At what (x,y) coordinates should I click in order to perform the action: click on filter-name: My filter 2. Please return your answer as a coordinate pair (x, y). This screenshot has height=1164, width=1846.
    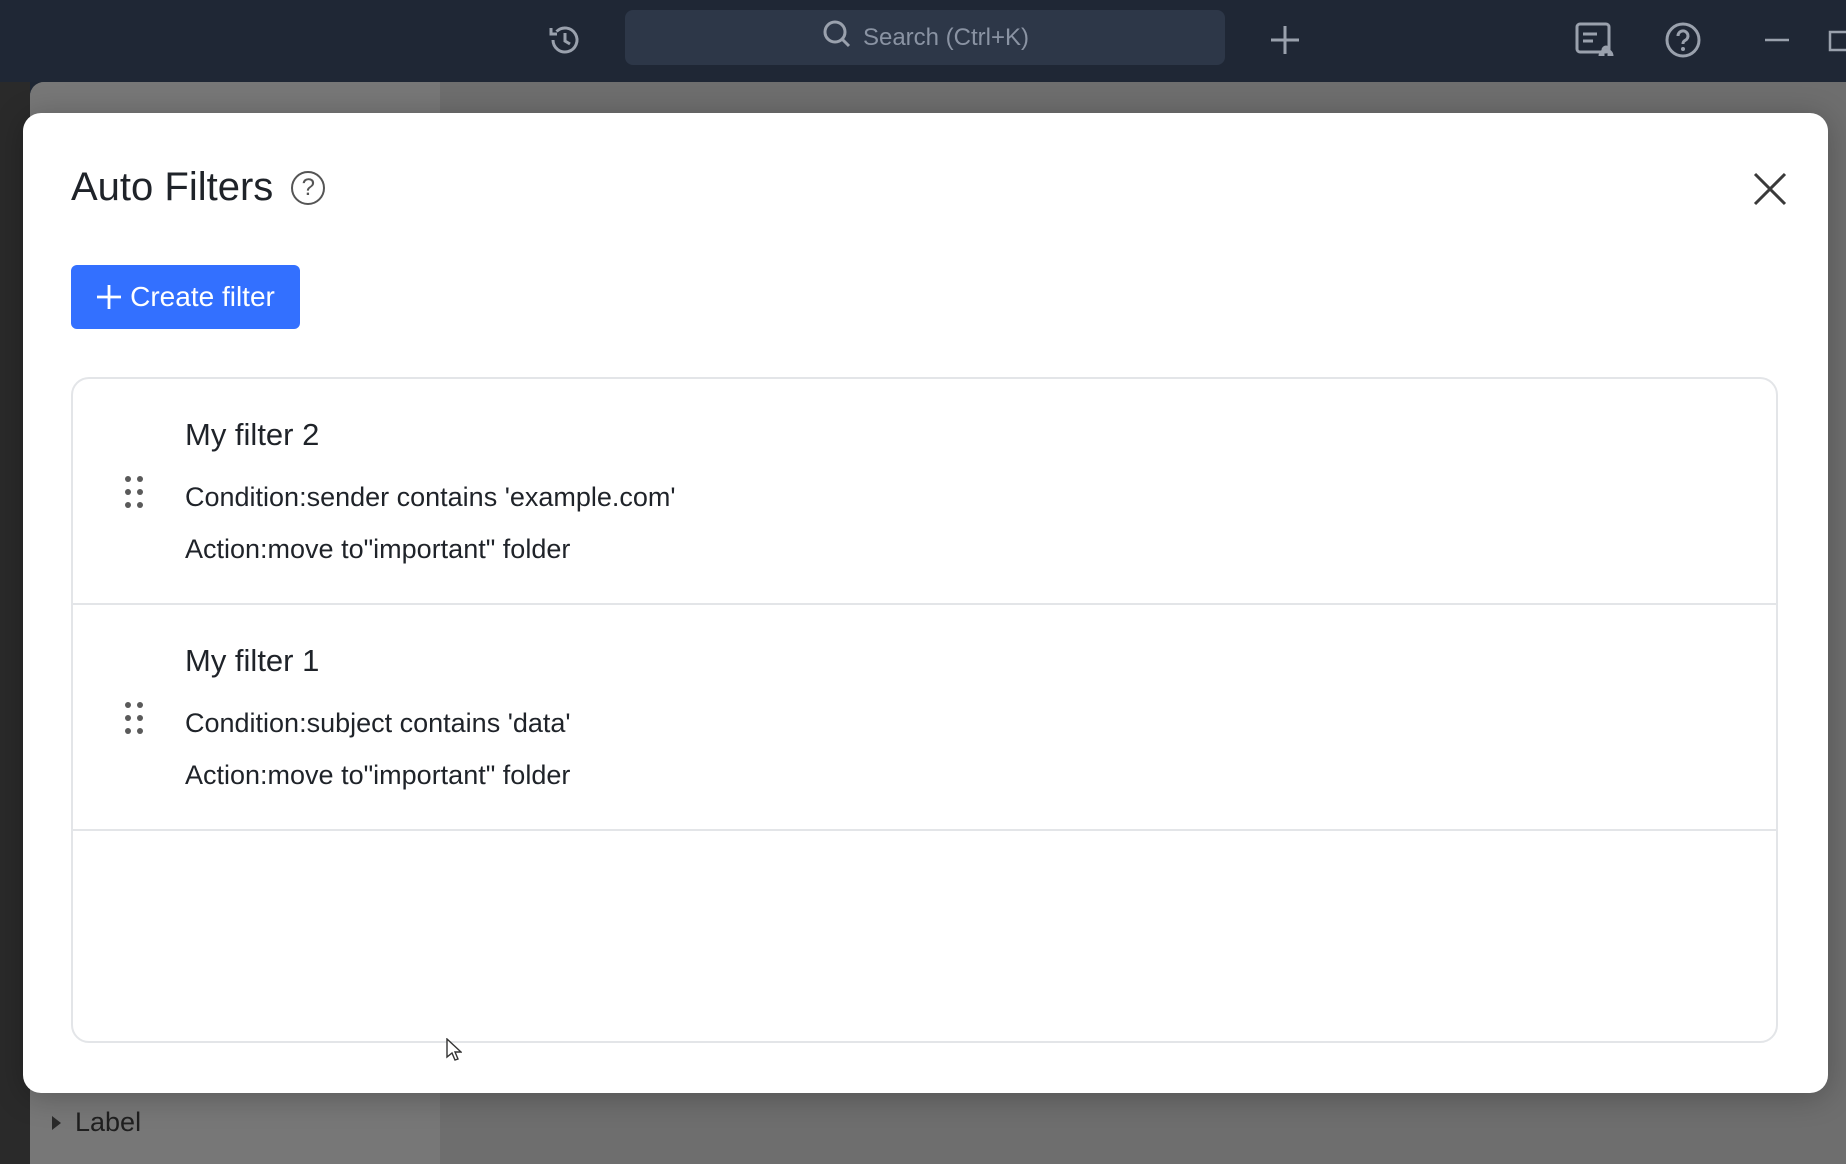
    Looking at the image, I should click on (252, 434).